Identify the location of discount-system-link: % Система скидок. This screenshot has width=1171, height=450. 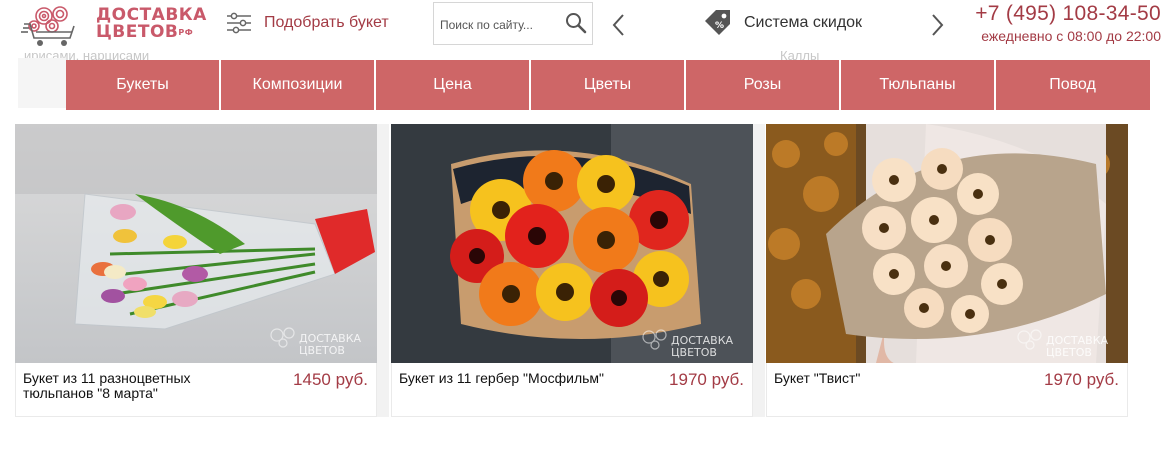
(782, 23).